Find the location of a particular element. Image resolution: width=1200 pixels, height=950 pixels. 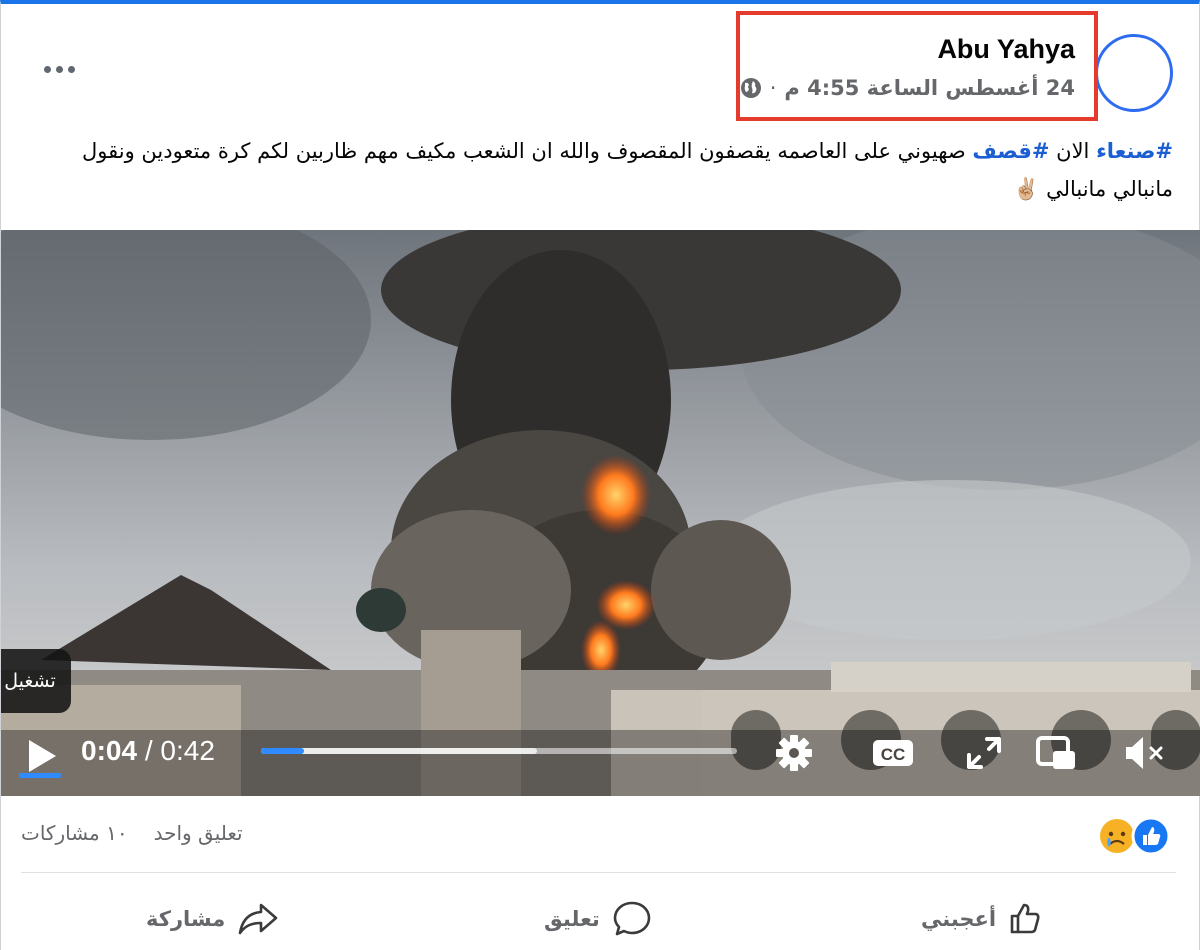

comment-label: تعليق is located at coordinates (572, 919).